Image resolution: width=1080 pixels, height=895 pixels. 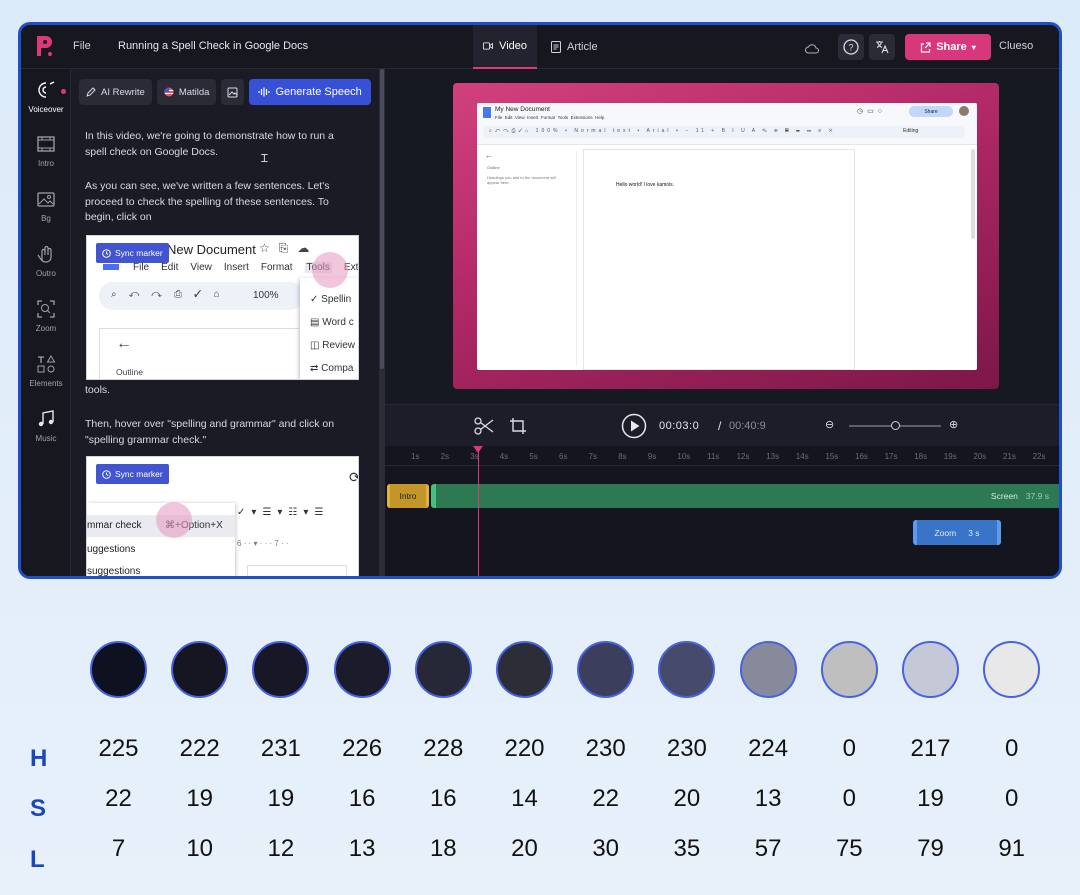 What do you see at coordinates (46, 425) in the screenshot?
I see `sidebar-item-music: Music` at bounding box center [46, 425].